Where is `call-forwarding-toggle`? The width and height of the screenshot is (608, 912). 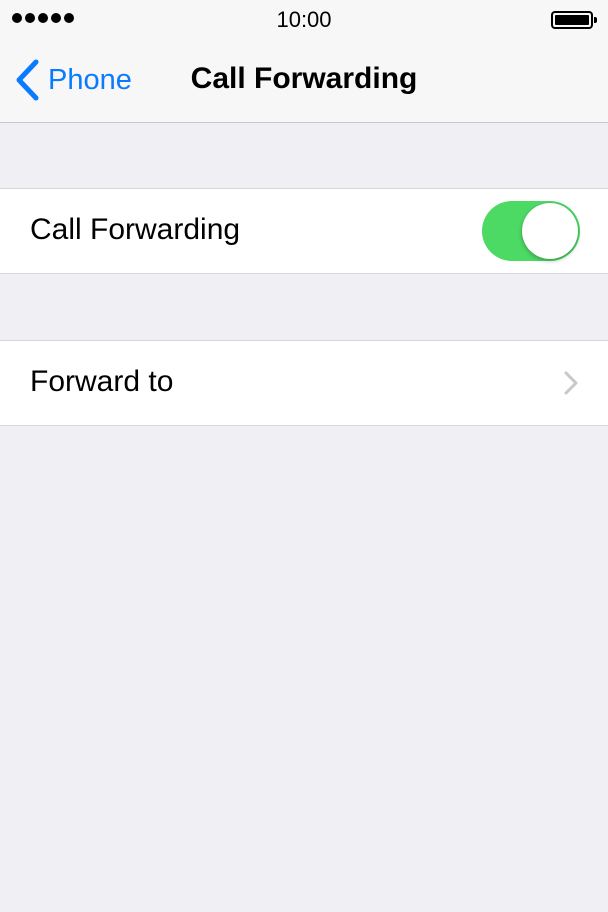 call-forwarding-toggle is located at coordinates (531, 231).